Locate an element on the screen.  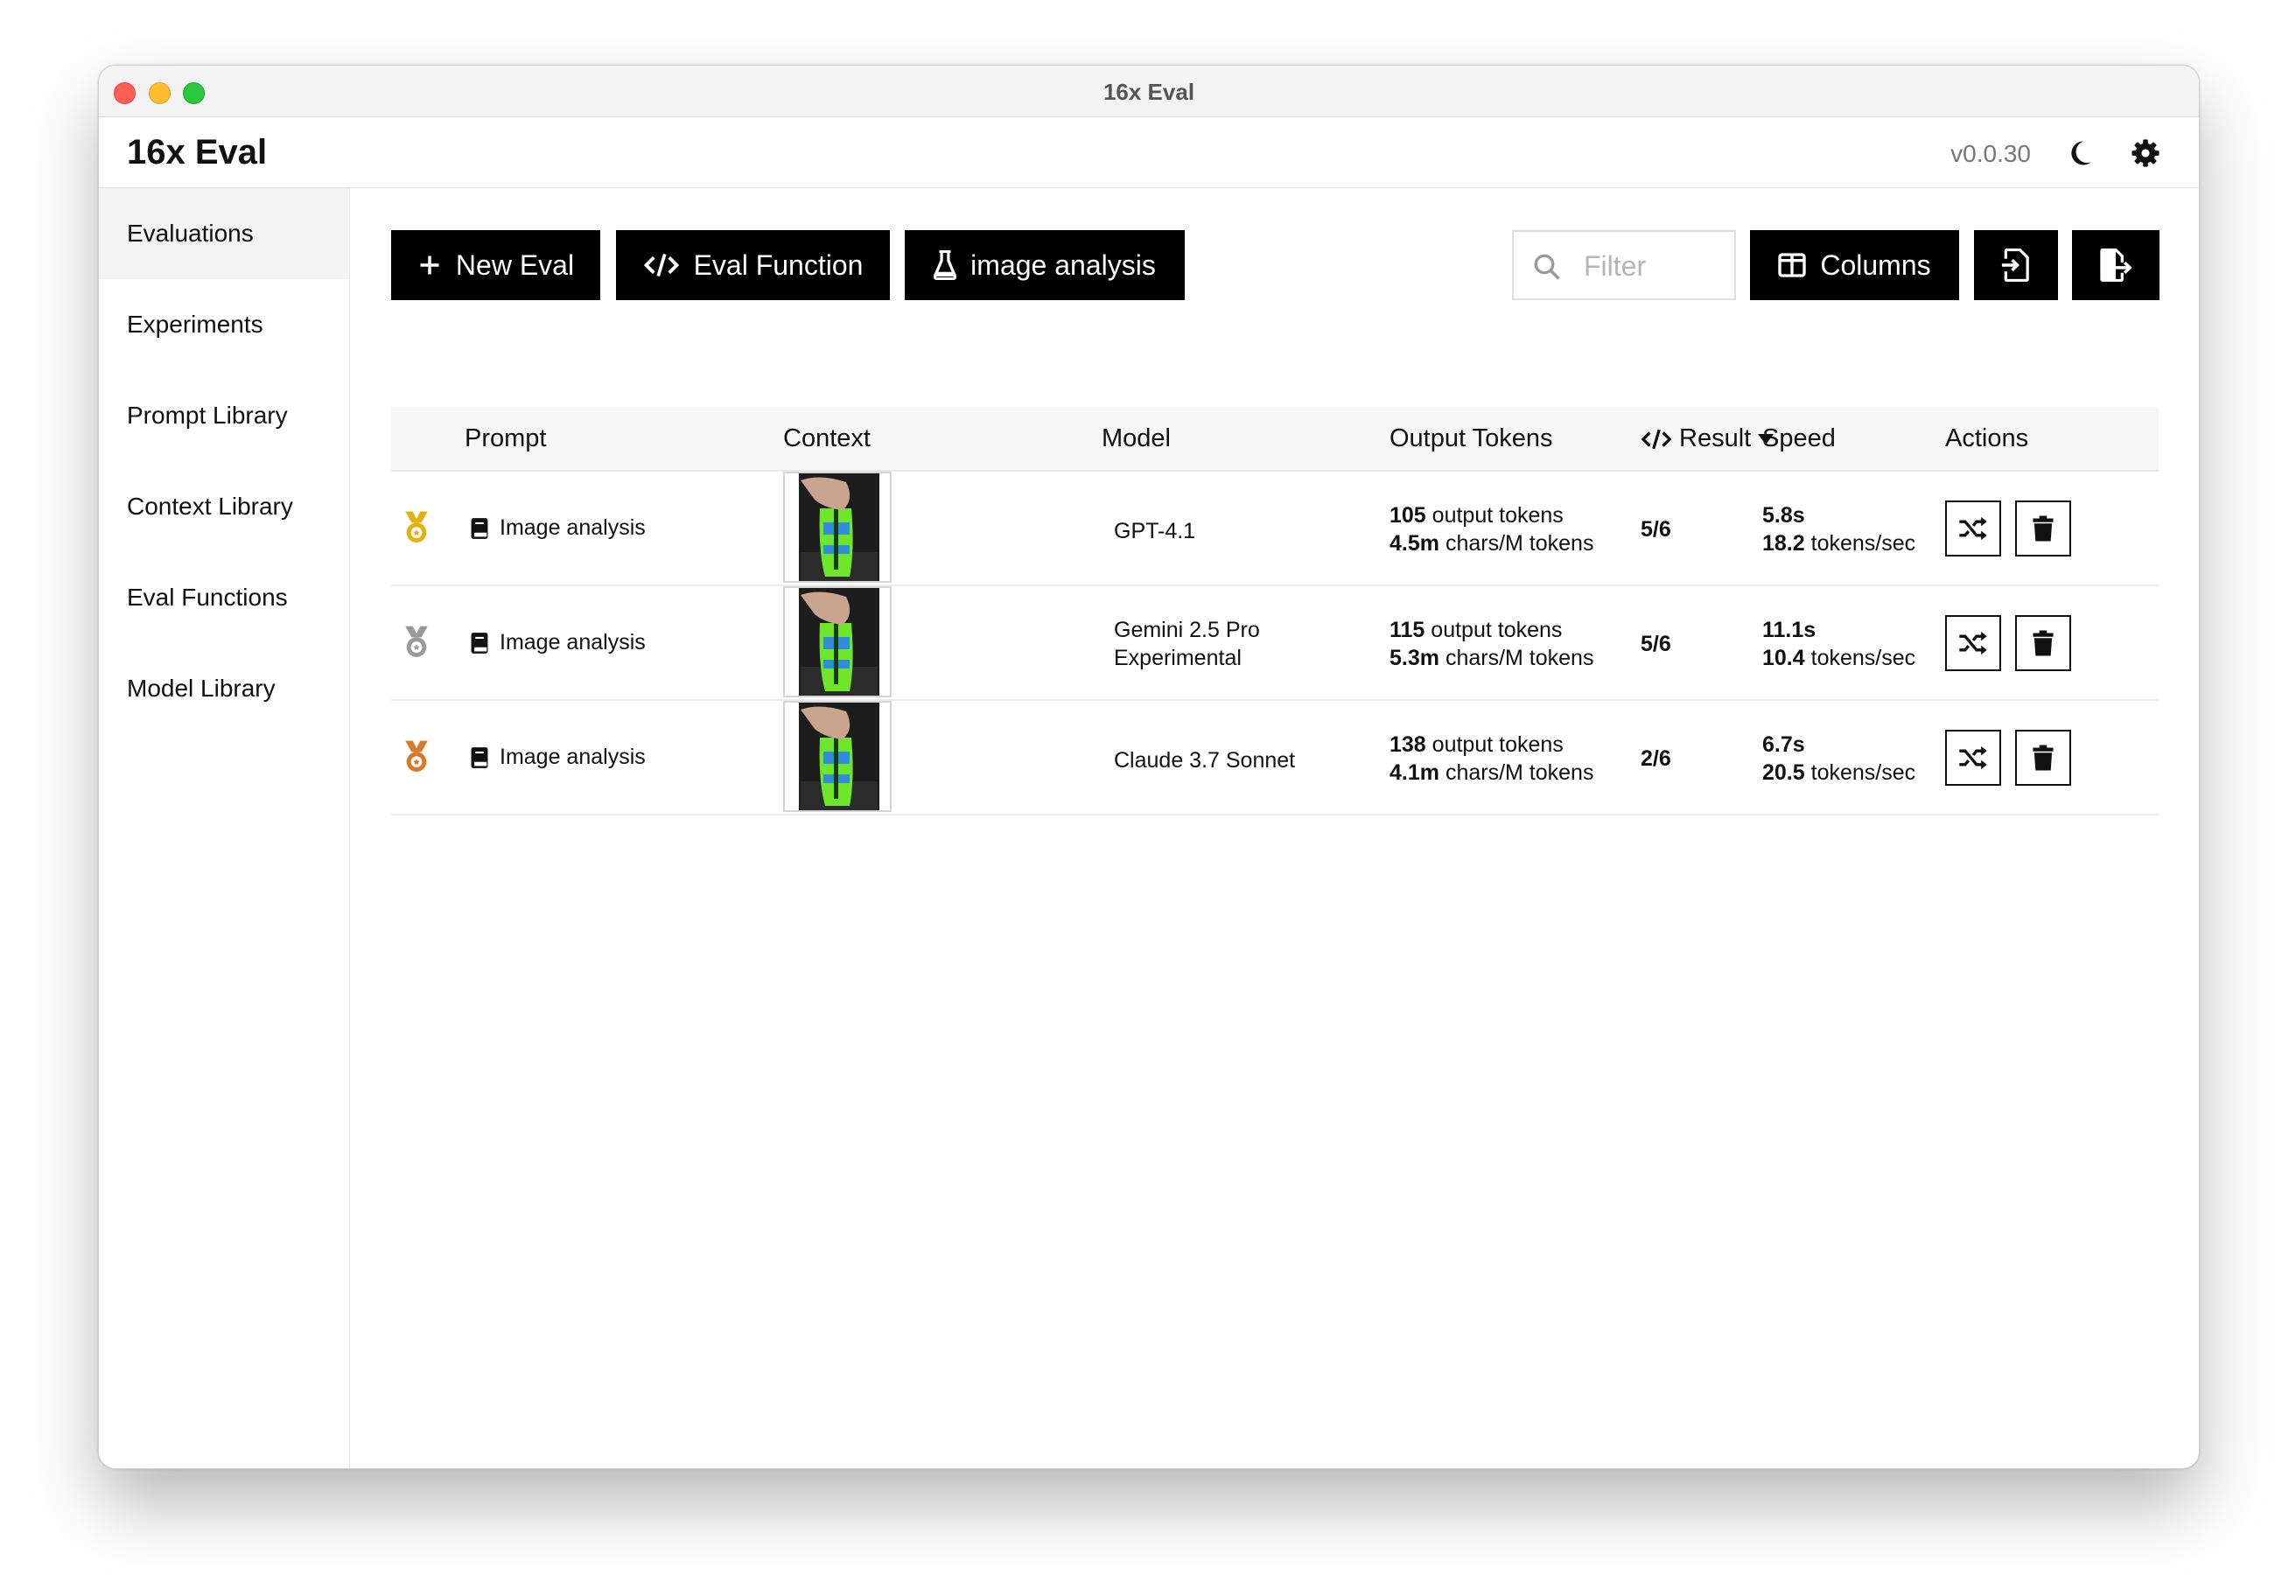
experiment-label: image analysis is located at coordinates (1063, 264).